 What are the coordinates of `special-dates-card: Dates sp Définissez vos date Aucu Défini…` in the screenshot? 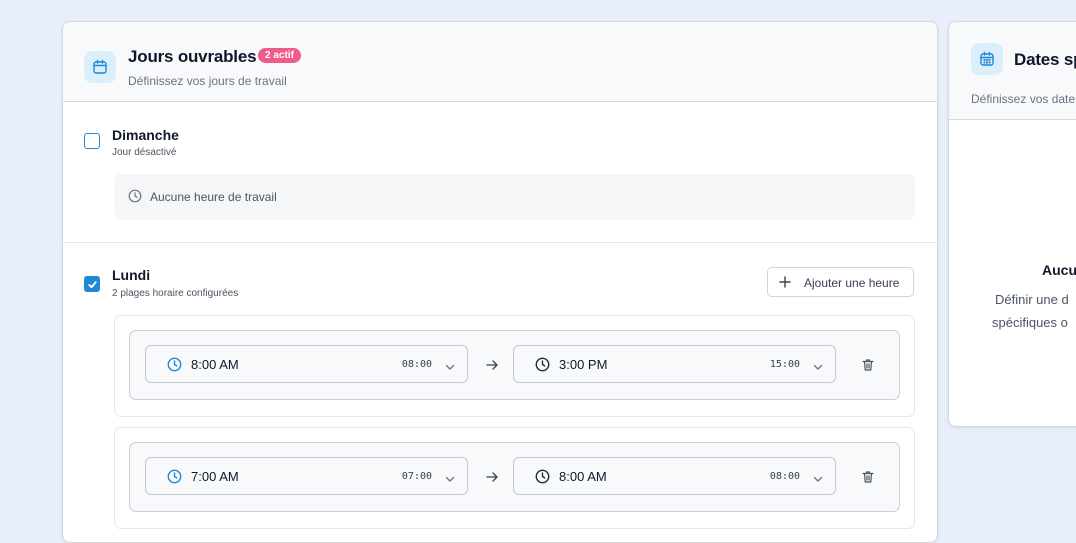 It's located at (1012, 224).